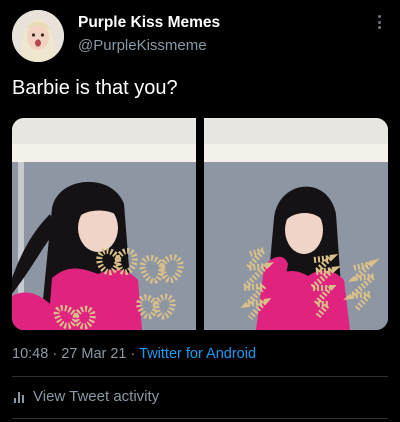 The height and width of the screenshot is (422, 400). What do you see at coordinates (96, 396) in the screenshot?
I see `view-tweet-activity-label: View Tweet activity` at bounding box center [96, 396].